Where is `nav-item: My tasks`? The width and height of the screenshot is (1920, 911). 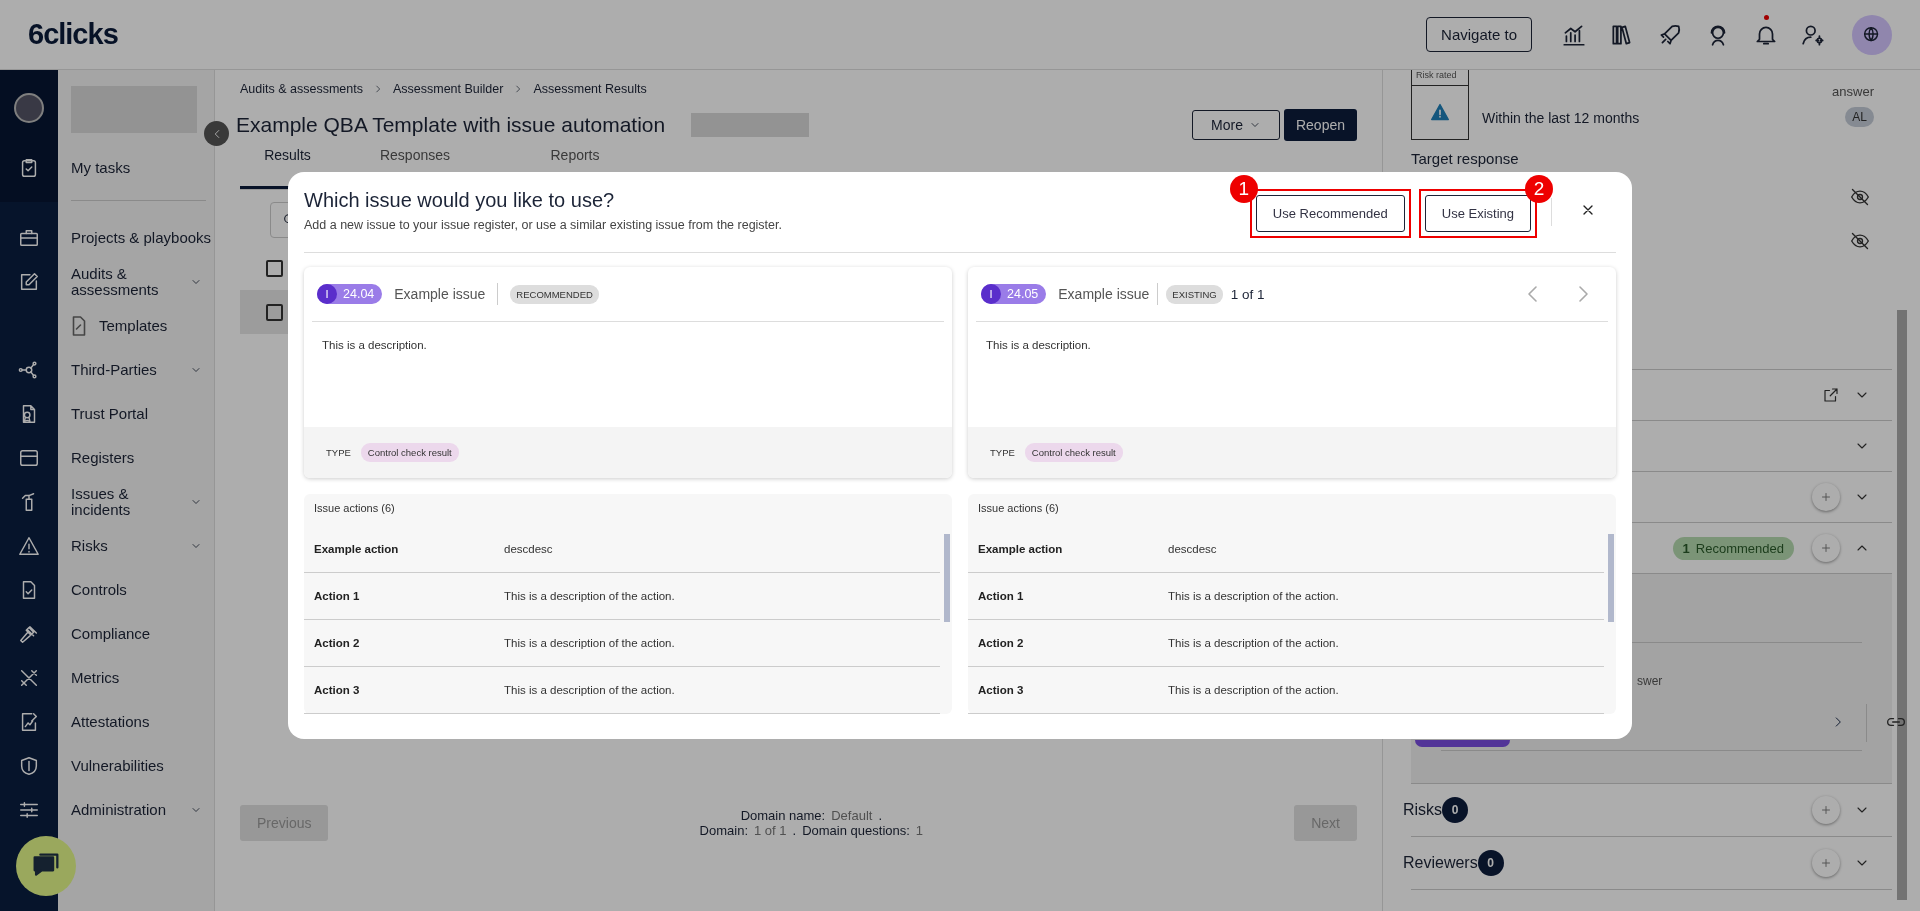
nav-item: My tasks is located at coordinates (136, 168).